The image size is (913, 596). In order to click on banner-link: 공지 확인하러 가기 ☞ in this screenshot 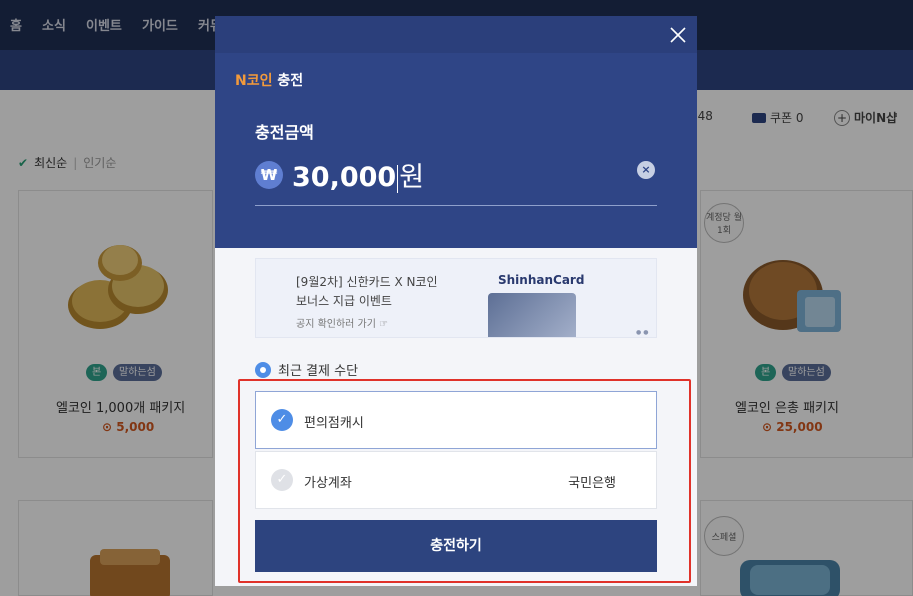, I will do `click(342, 322)`.